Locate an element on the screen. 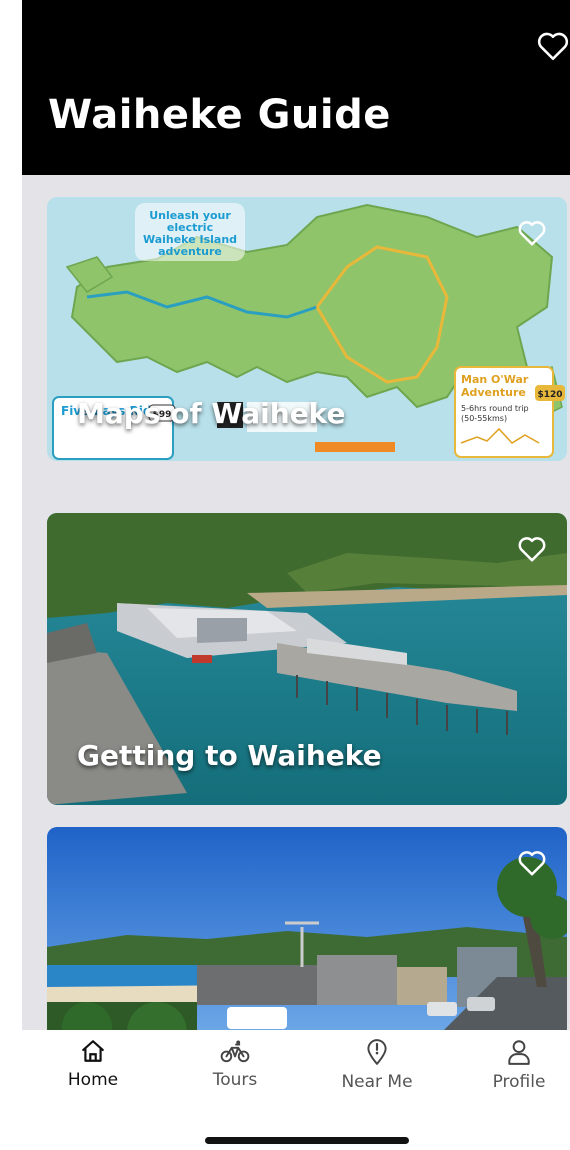 The width and height of the screenshot is (570, 1150). tab-bar: Home Tours Near Me Profile is located at coordinates (296, 1090).